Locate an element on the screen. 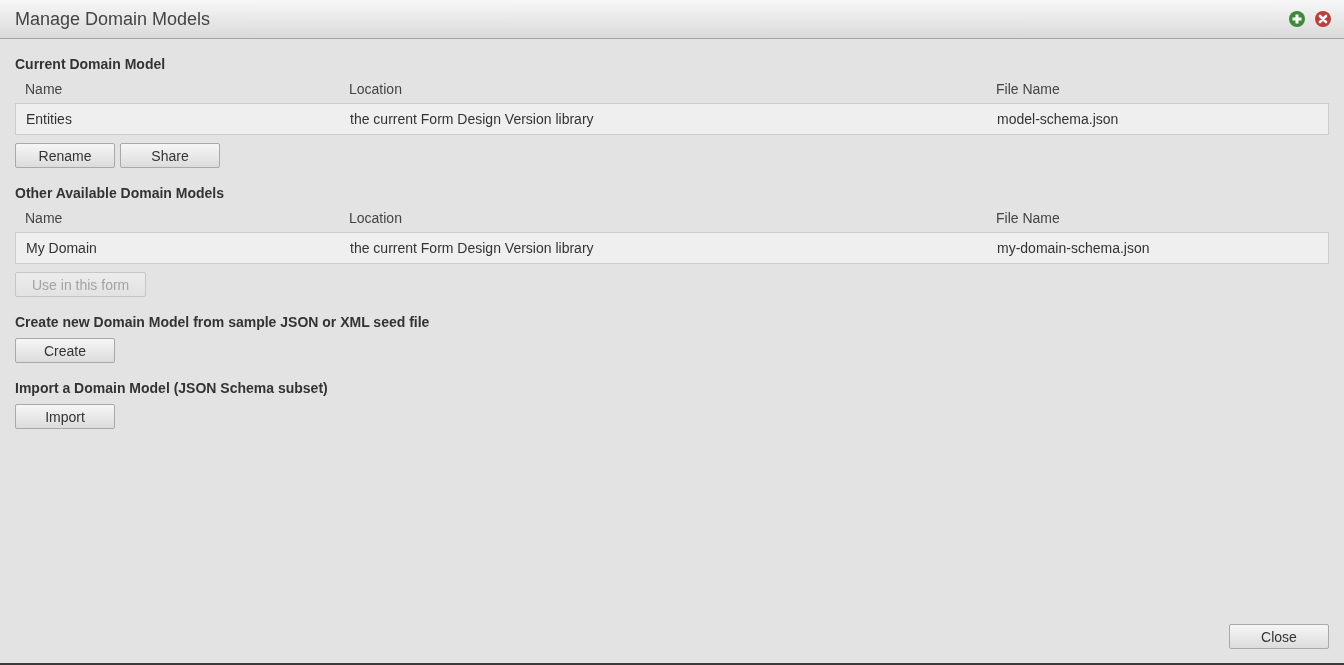  add-icon is located at coordinates (1297, 19).